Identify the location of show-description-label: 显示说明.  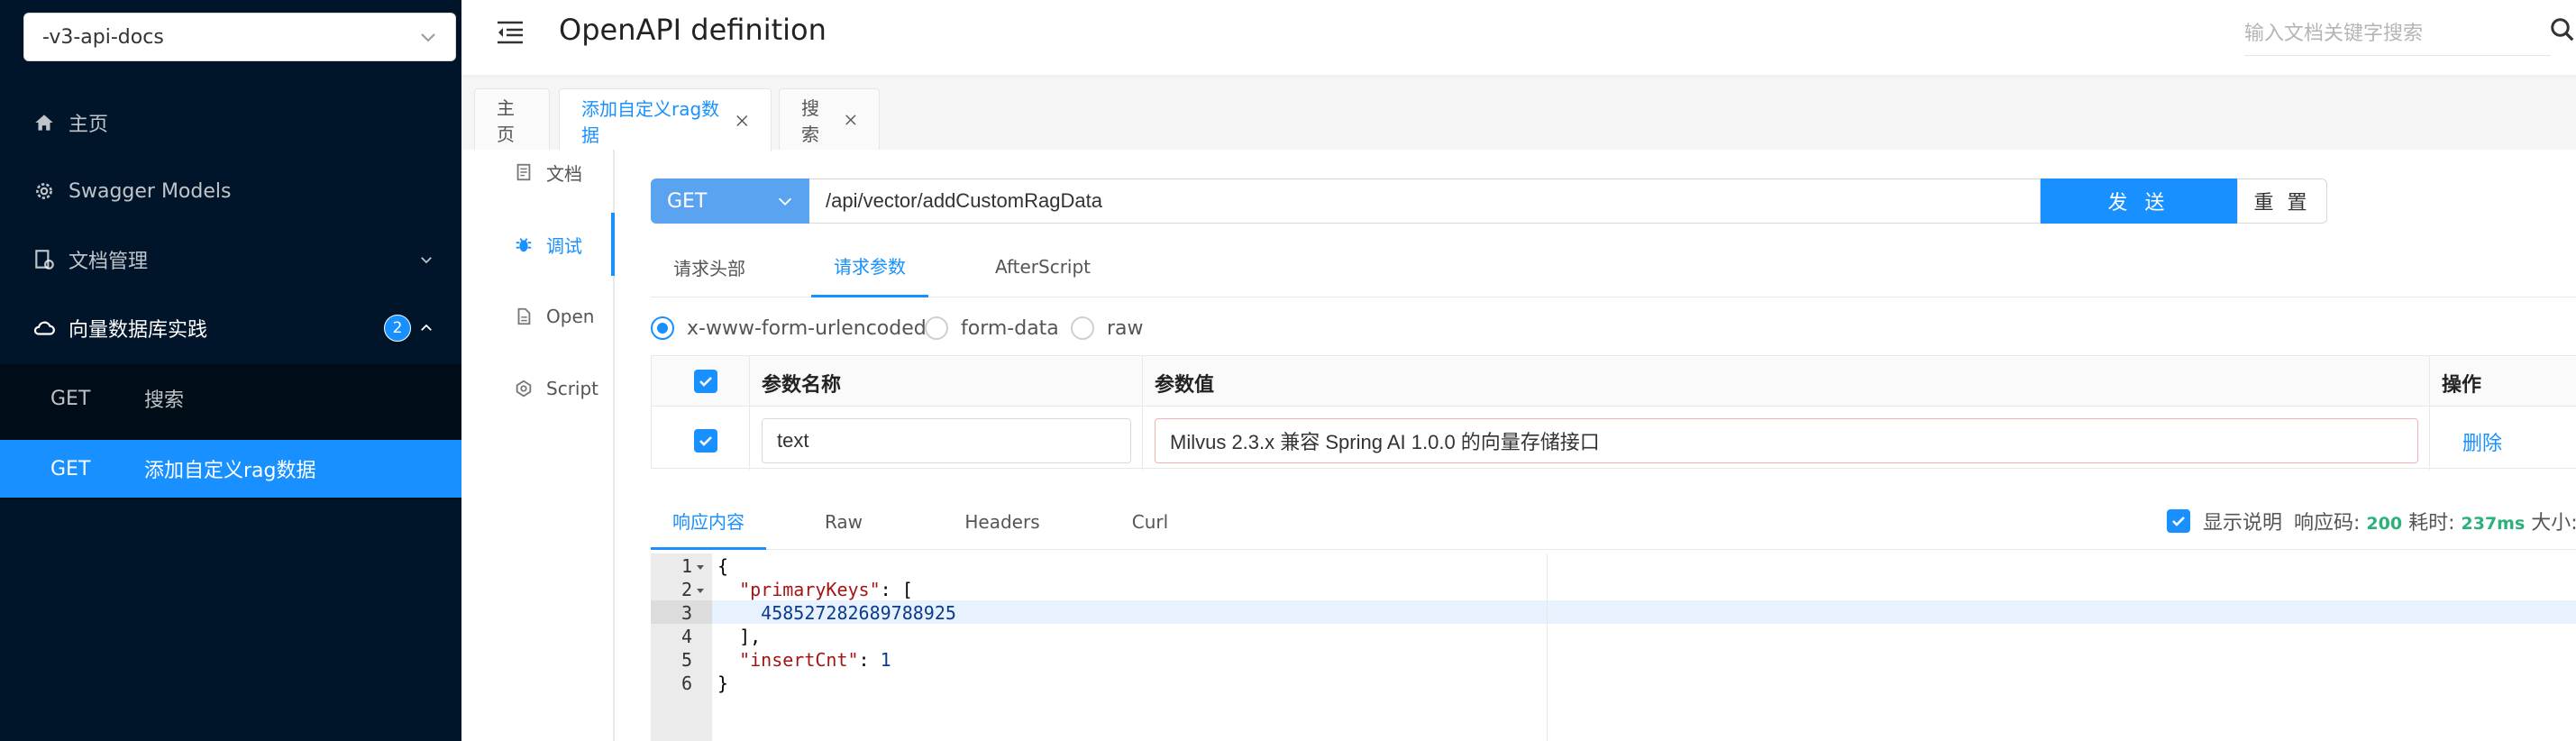
(2243, 523).